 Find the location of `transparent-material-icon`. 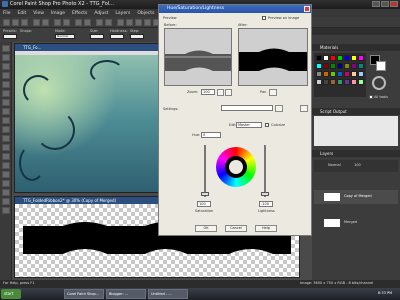

transparent-material-icon is located at coordinates (379, 83).